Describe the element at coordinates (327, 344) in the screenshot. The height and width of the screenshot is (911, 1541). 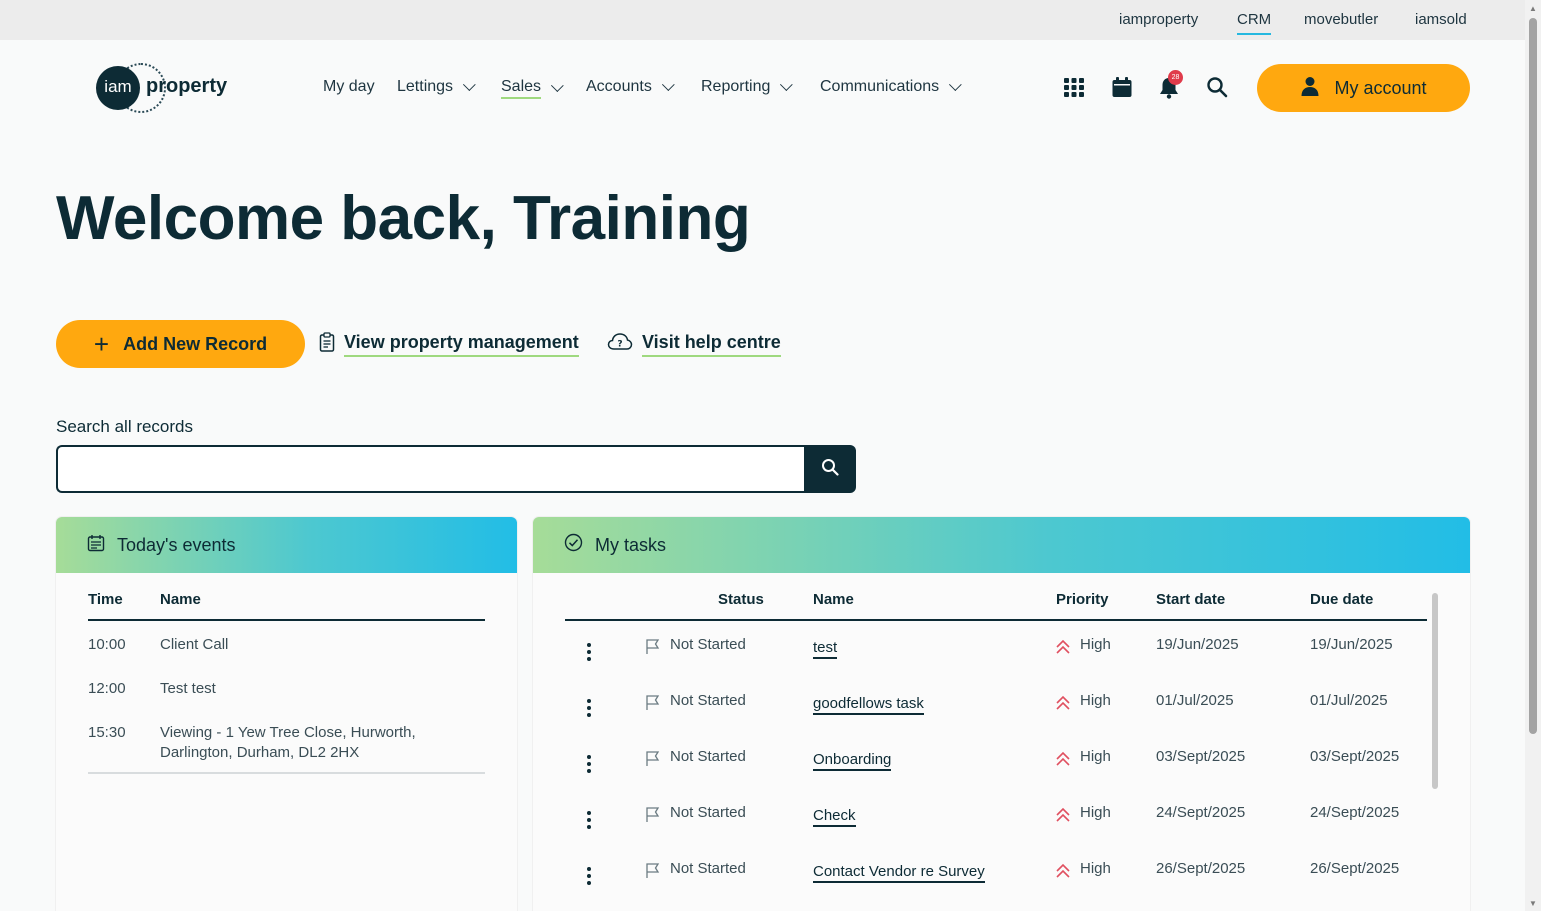
I see `clipboard-icon` at that location.